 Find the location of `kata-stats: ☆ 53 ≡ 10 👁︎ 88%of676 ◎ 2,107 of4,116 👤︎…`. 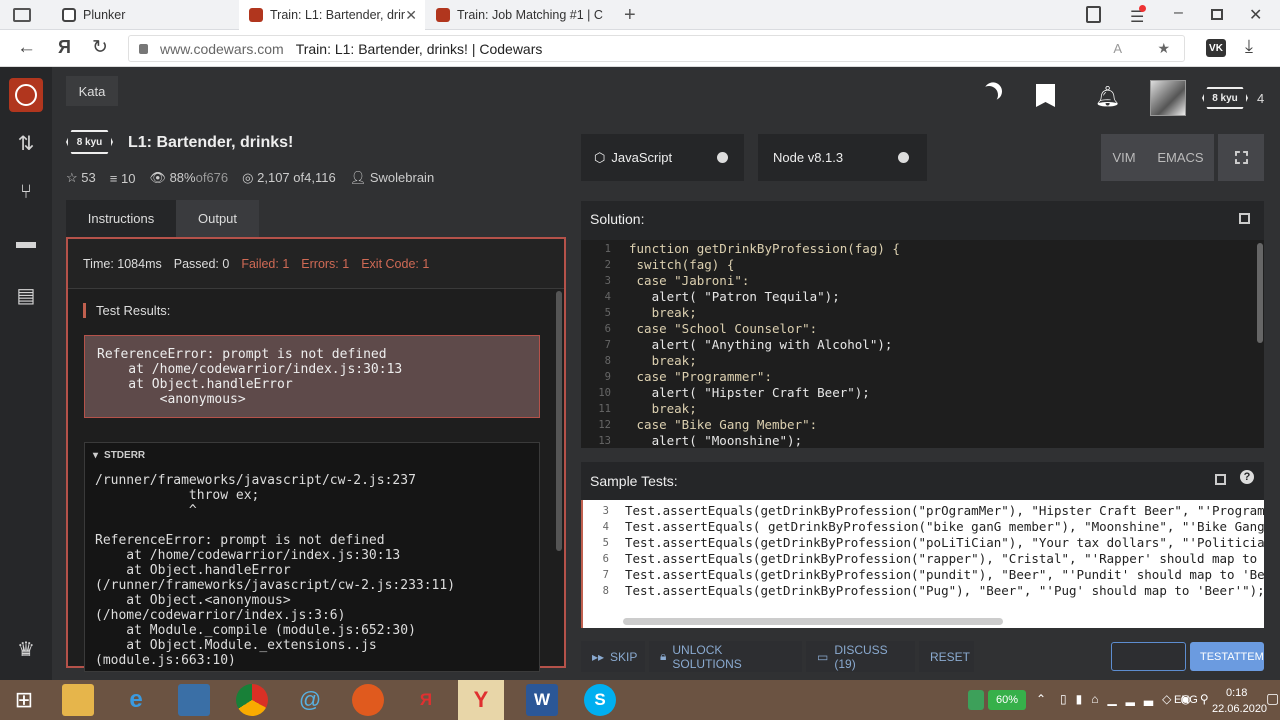

kata-stats: ☆ 53 ≡ 10 👁︎ 88%of676 ◎ 2,107 of4,116 👤︎… is located at coordinates (250, 178).